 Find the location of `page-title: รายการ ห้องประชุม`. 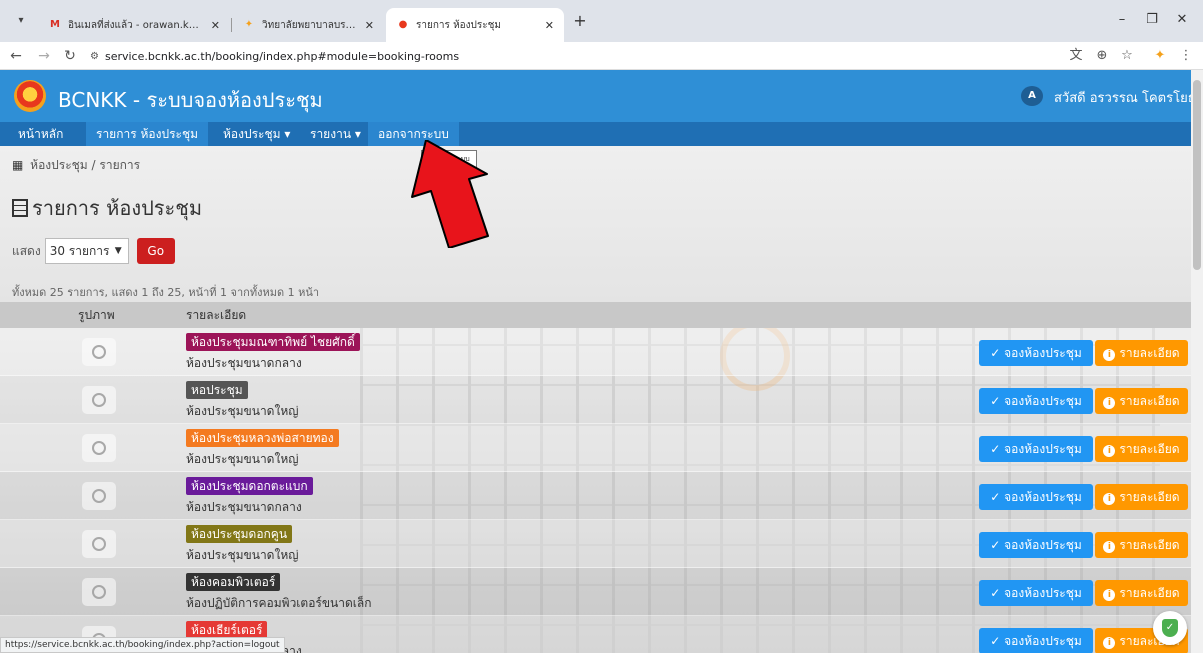

page-title: รายการ ห้องประชุม is located at coordinates (107, 208).